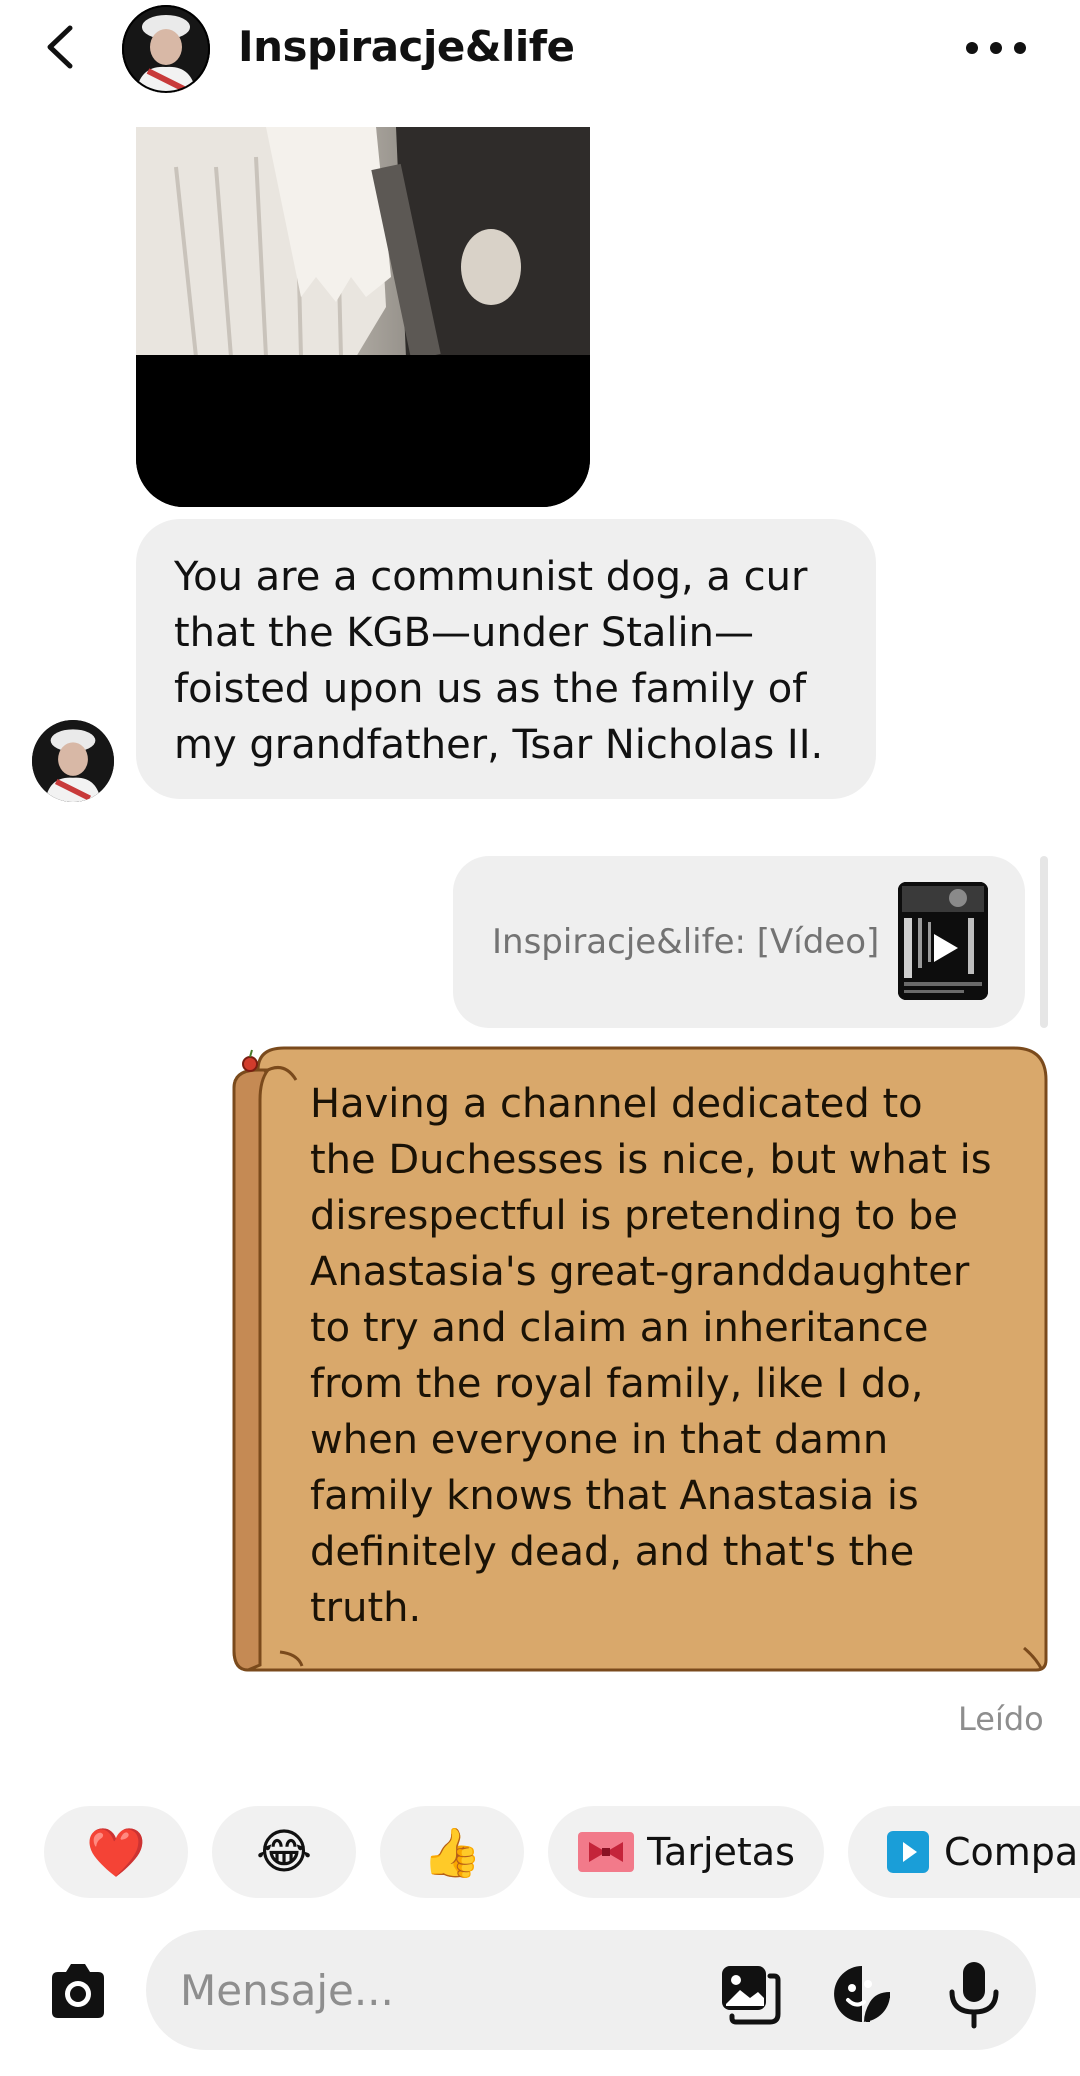 This screenshot has width=1080, height=2076. I want to click on thumbs-up-icon: 👍, so click(452, 1852).